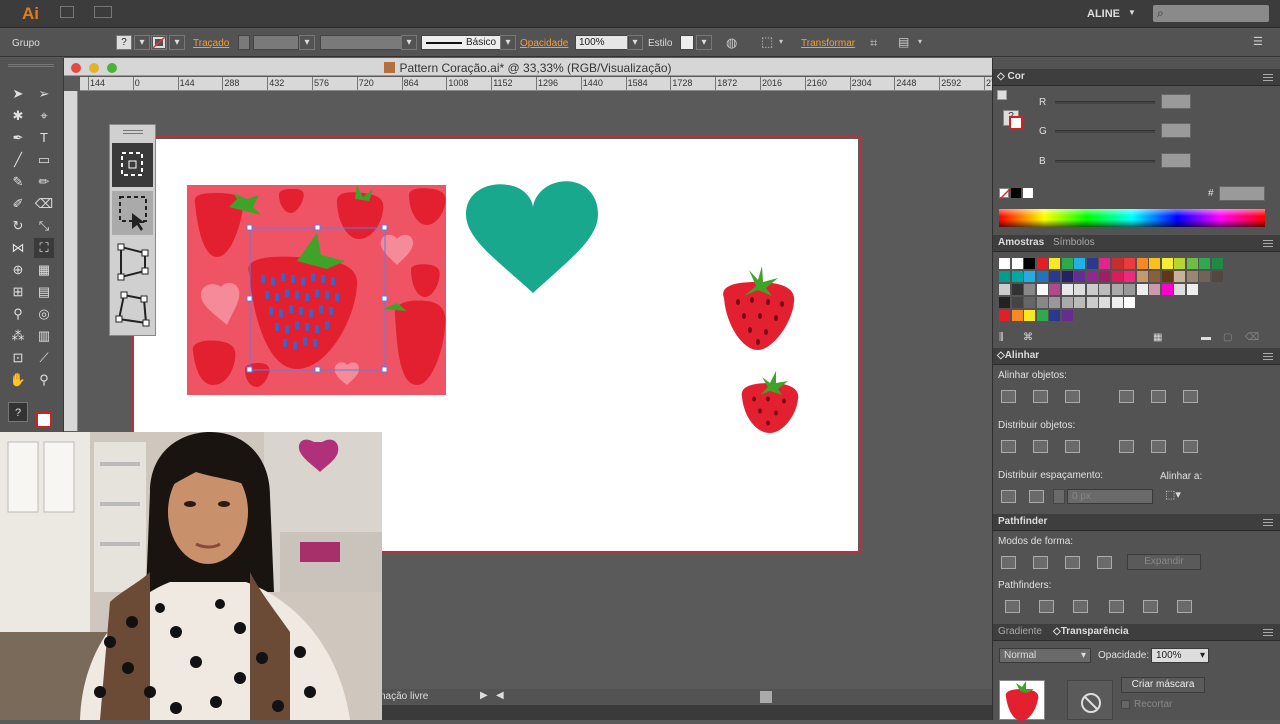 The width and height of the screenshot is (1280, 724). Describe the element at coordinates (828, 43) in the screenshot. I see `transform-link: Transformar` at that location.